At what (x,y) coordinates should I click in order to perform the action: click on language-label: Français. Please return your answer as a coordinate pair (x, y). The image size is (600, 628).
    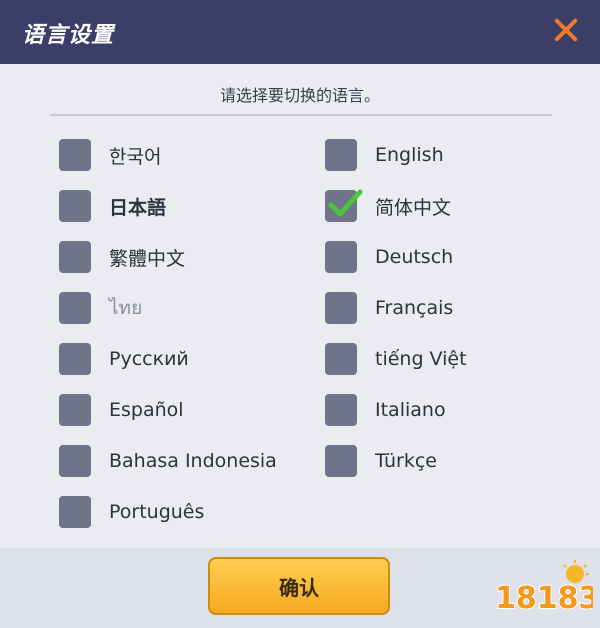
    Looking at the image, I should click on (414, 308).